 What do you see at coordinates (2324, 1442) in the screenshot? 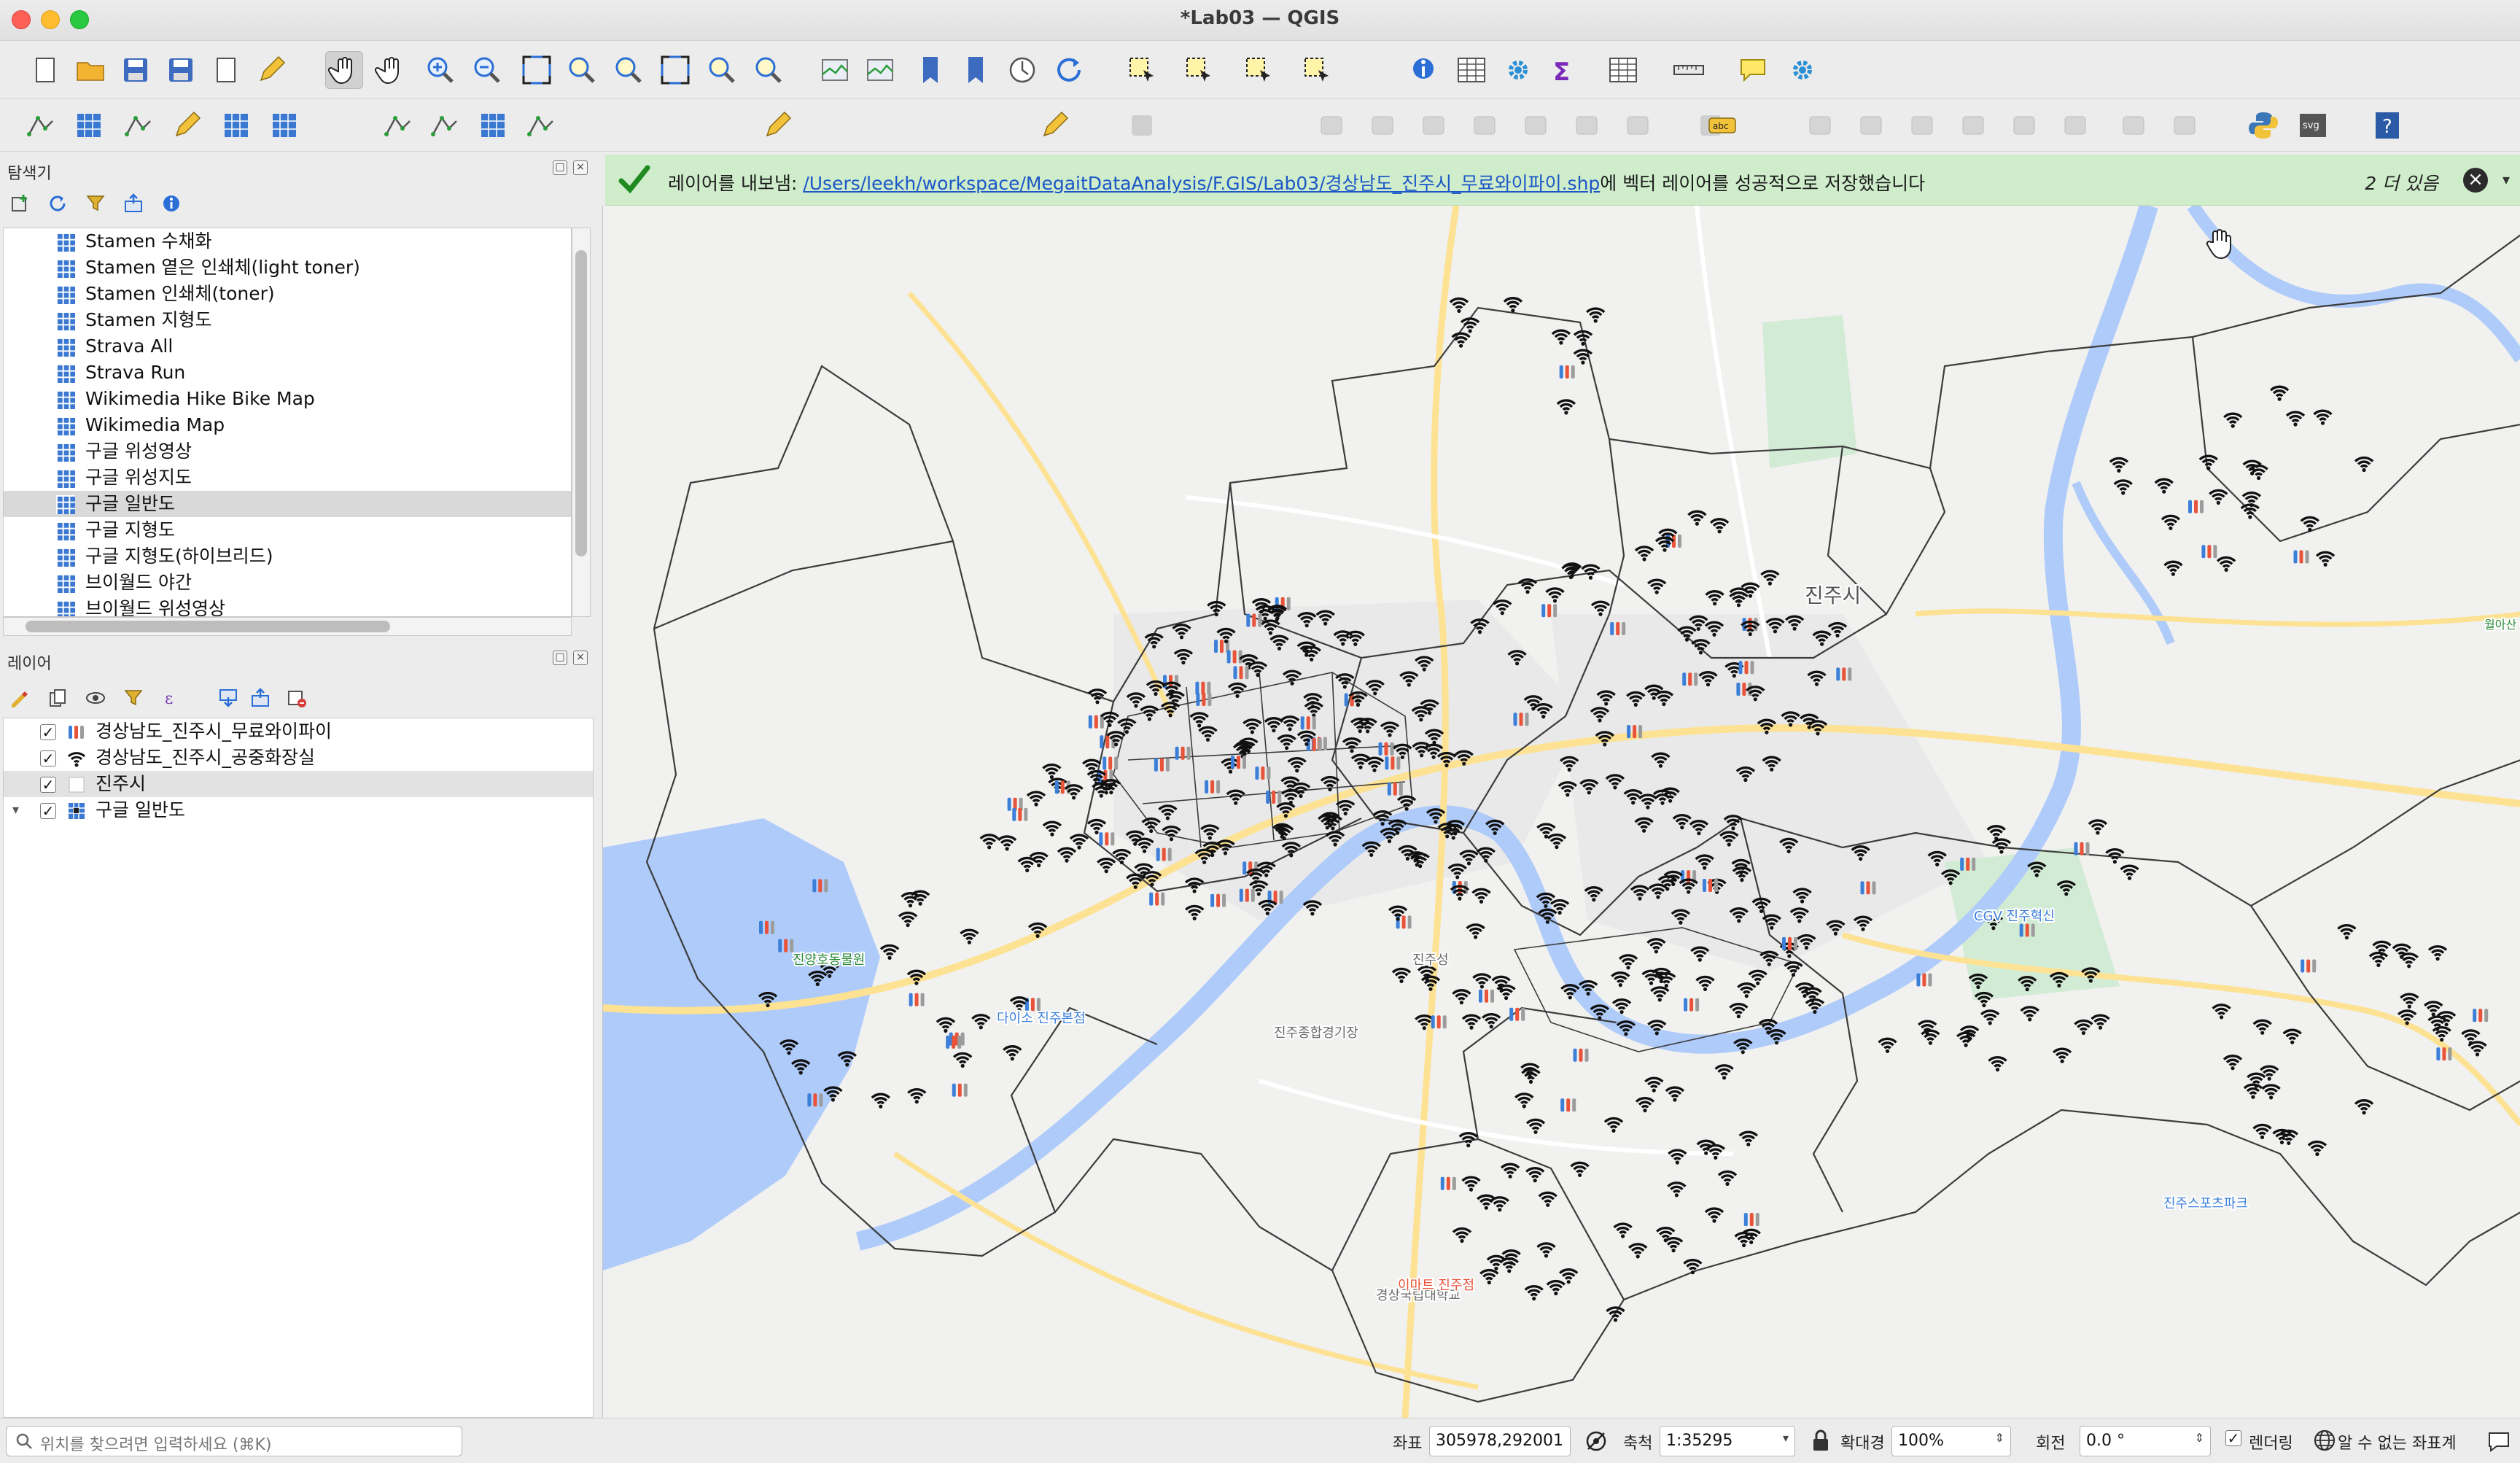
I see `globe-icon` at bounding box center [2324, 1442].